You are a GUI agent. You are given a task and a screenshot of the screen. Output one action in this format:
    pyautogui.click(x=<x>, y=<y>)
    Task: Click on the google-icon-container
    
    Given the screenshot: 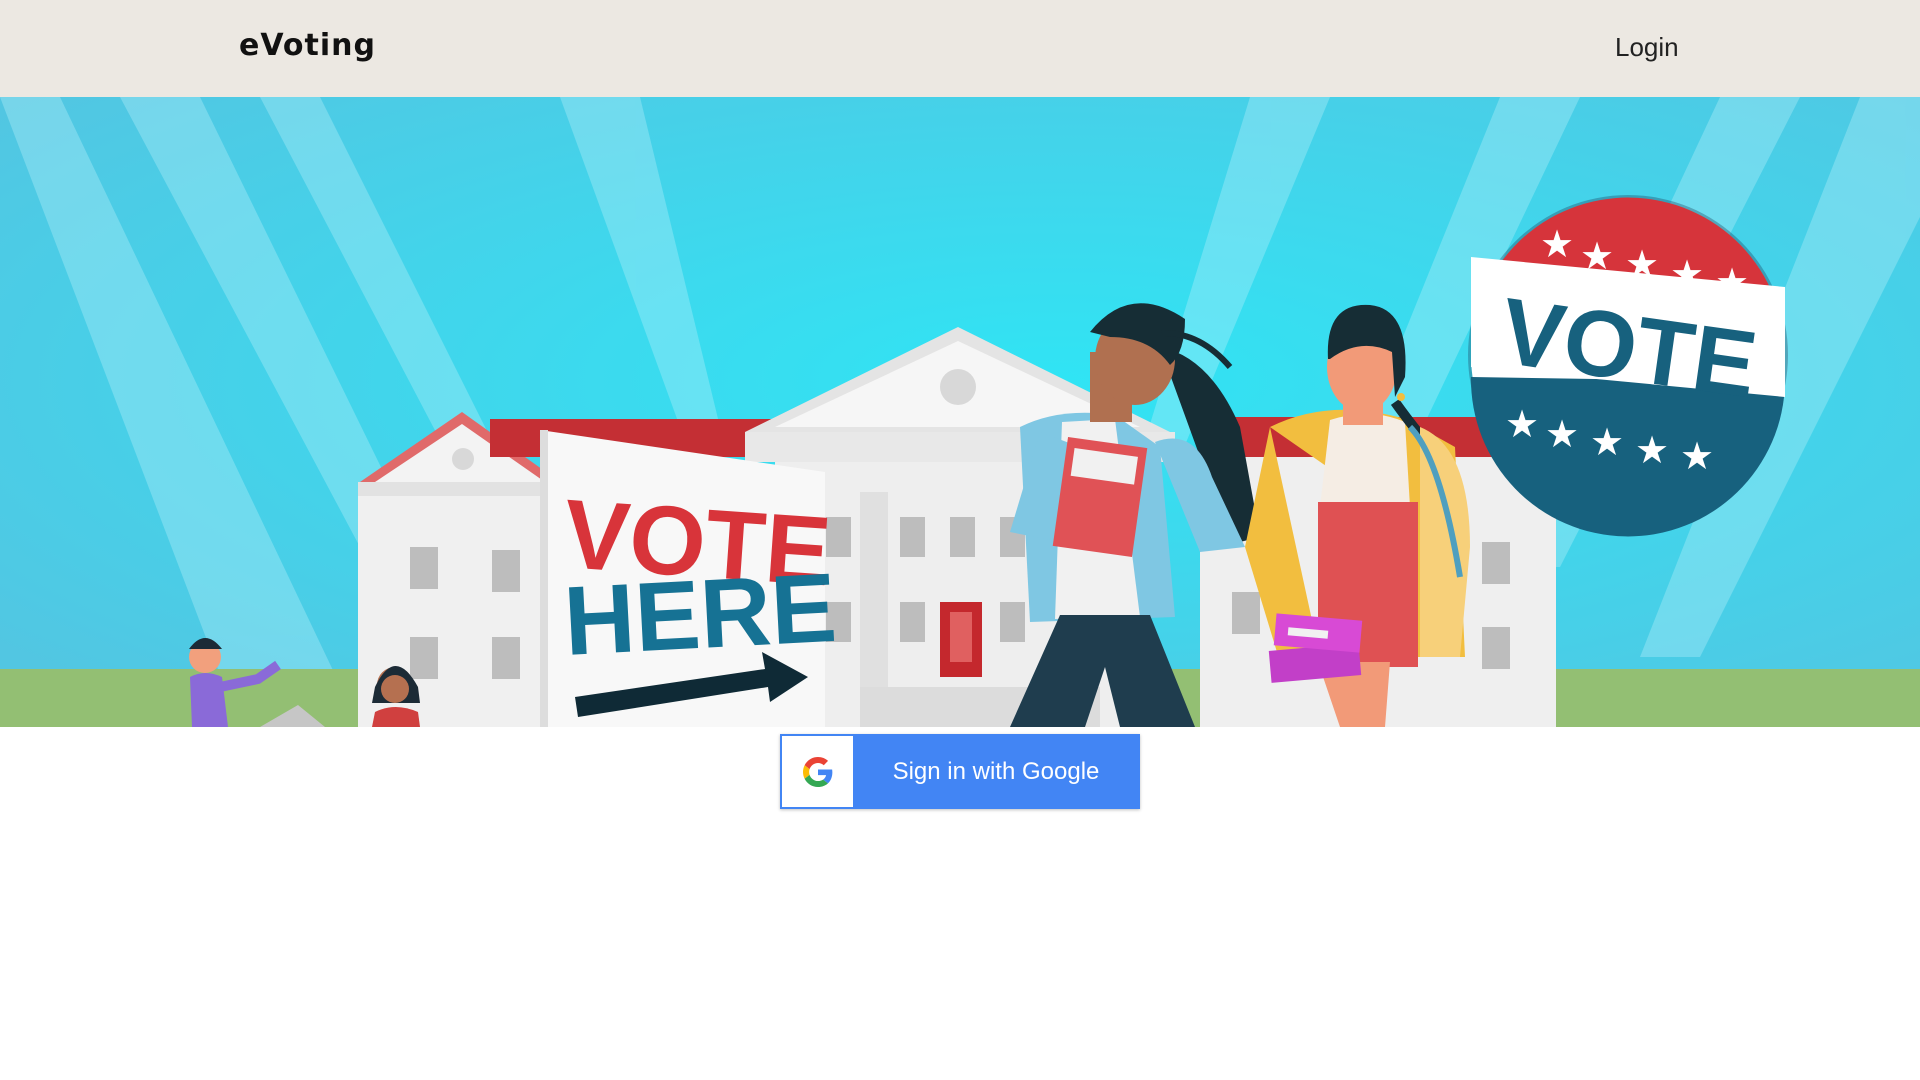 What is the action you would take?
    pyautogui.click(x=817, y=771)
    